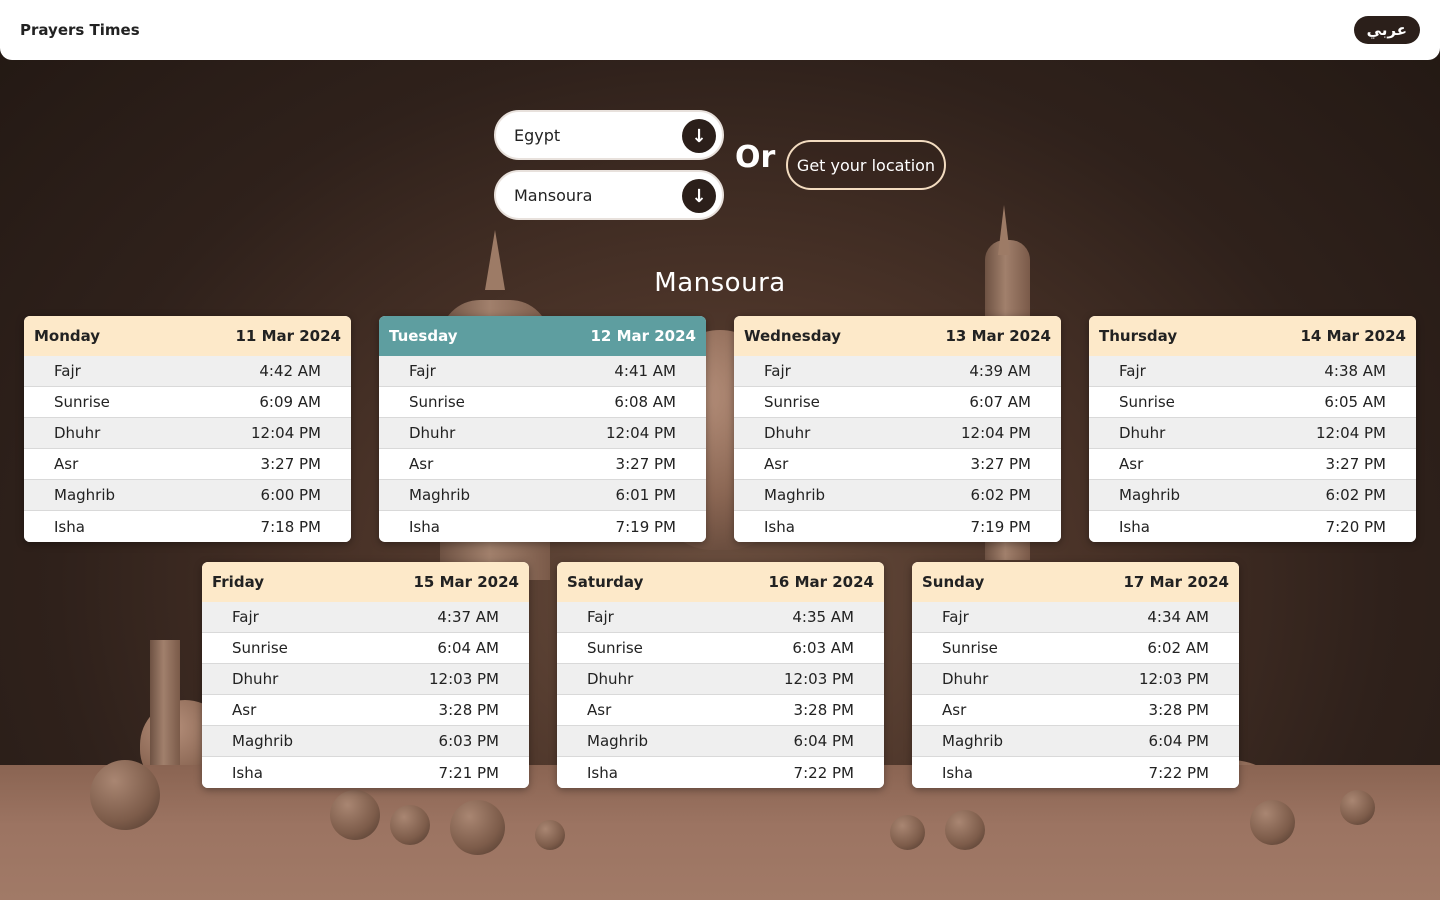 The image size is (1440, 900). What do you see at coordinates (1178, 648) in the screenshot?
I see `prayer-time: 6:02 AM` at bounding box center [1178, 648].